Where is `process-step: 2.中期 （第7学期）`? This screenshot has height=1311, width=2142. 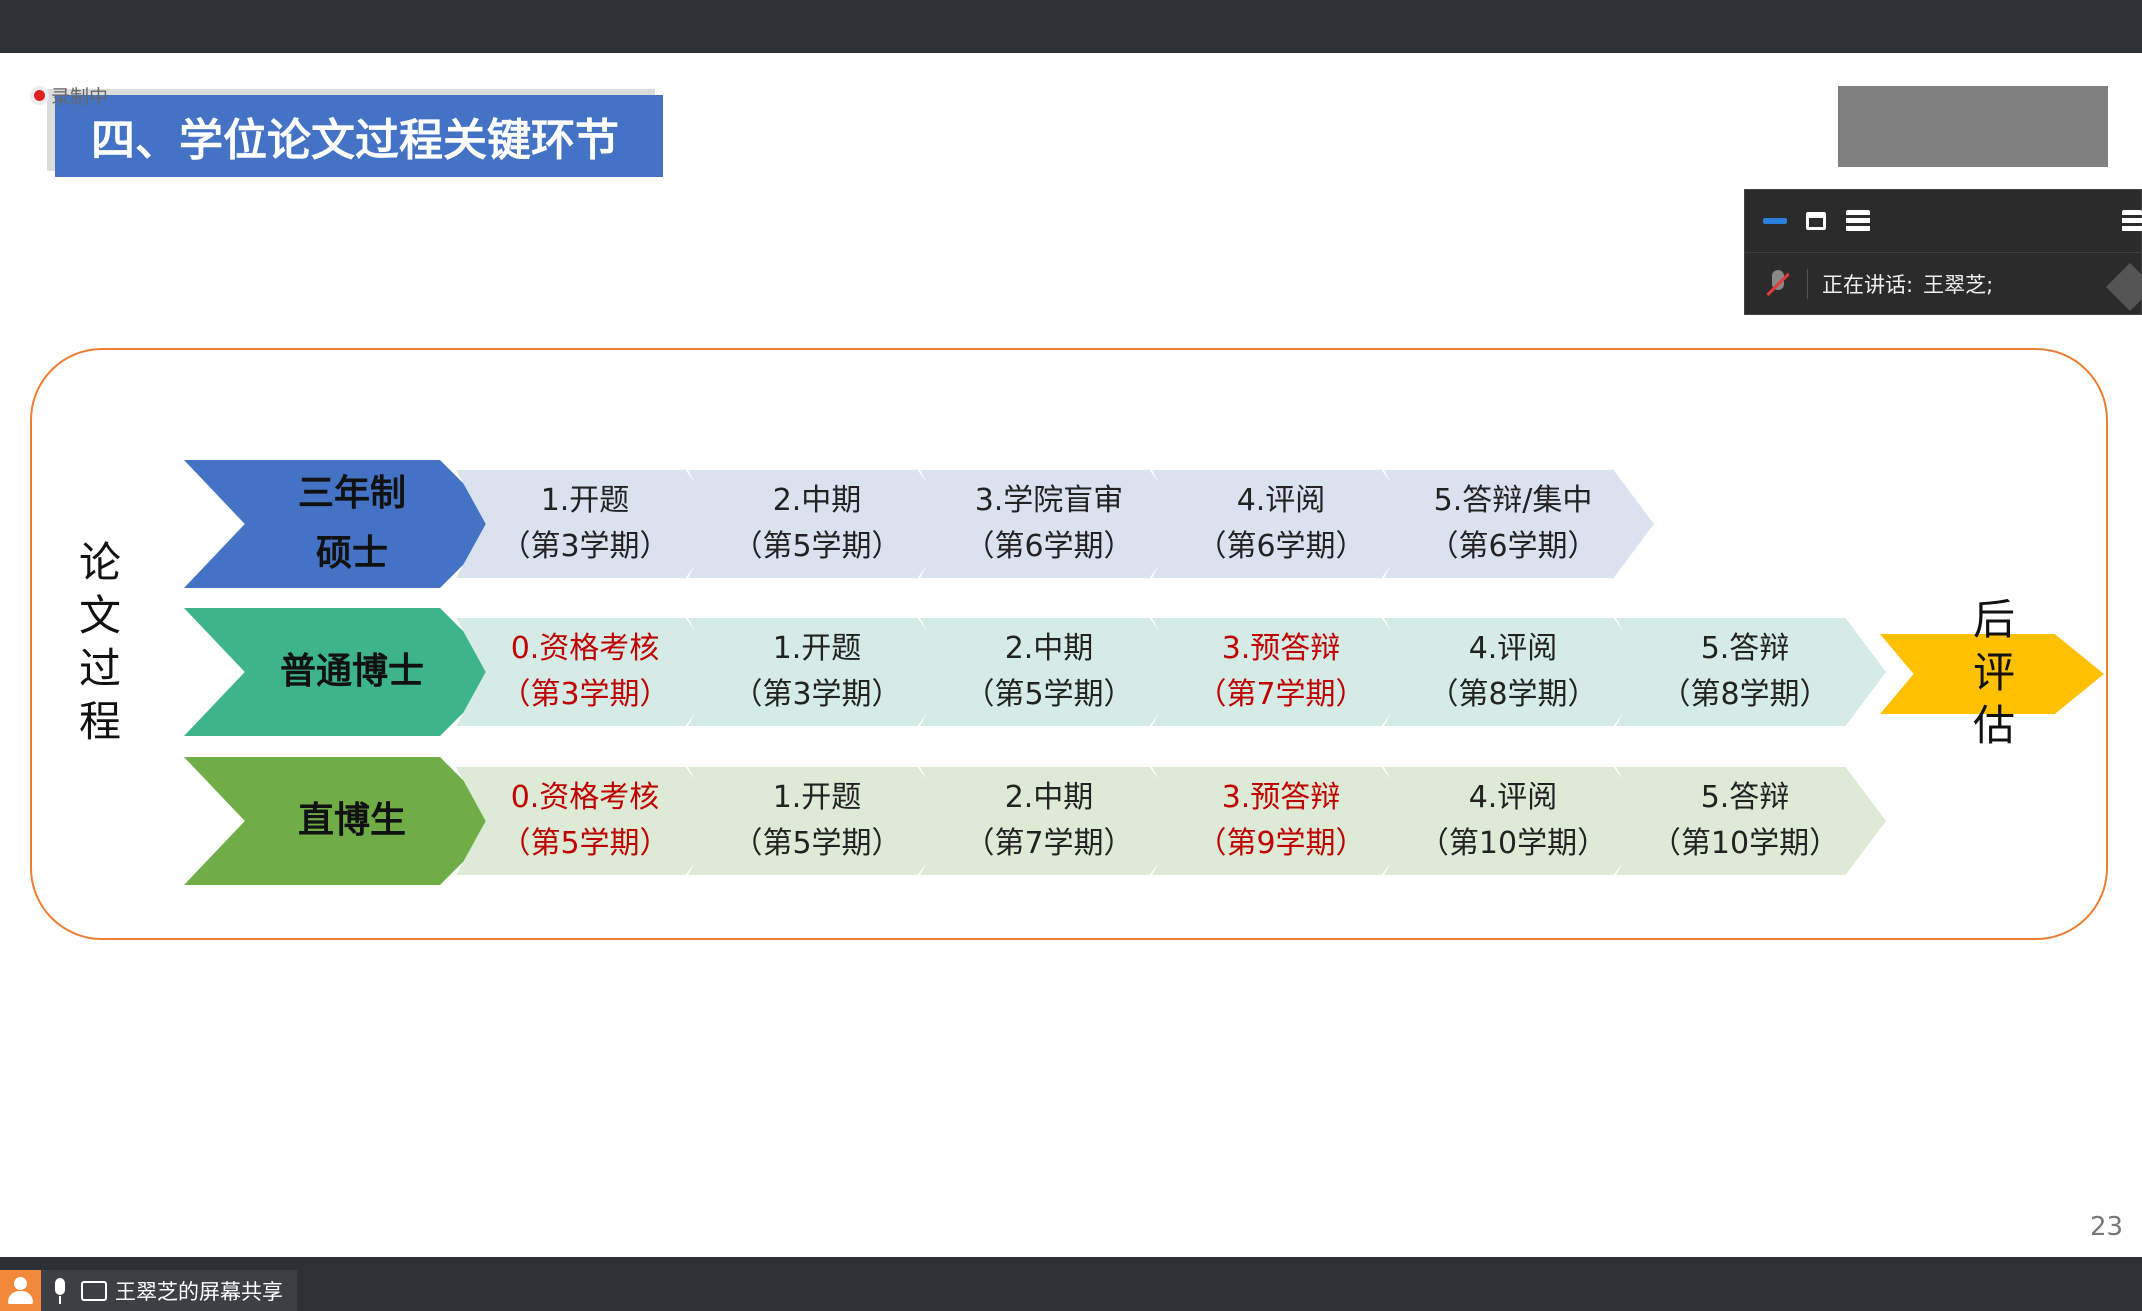 process-step: 2.中期 （第7学期） is located at coordinates (1055, 821).